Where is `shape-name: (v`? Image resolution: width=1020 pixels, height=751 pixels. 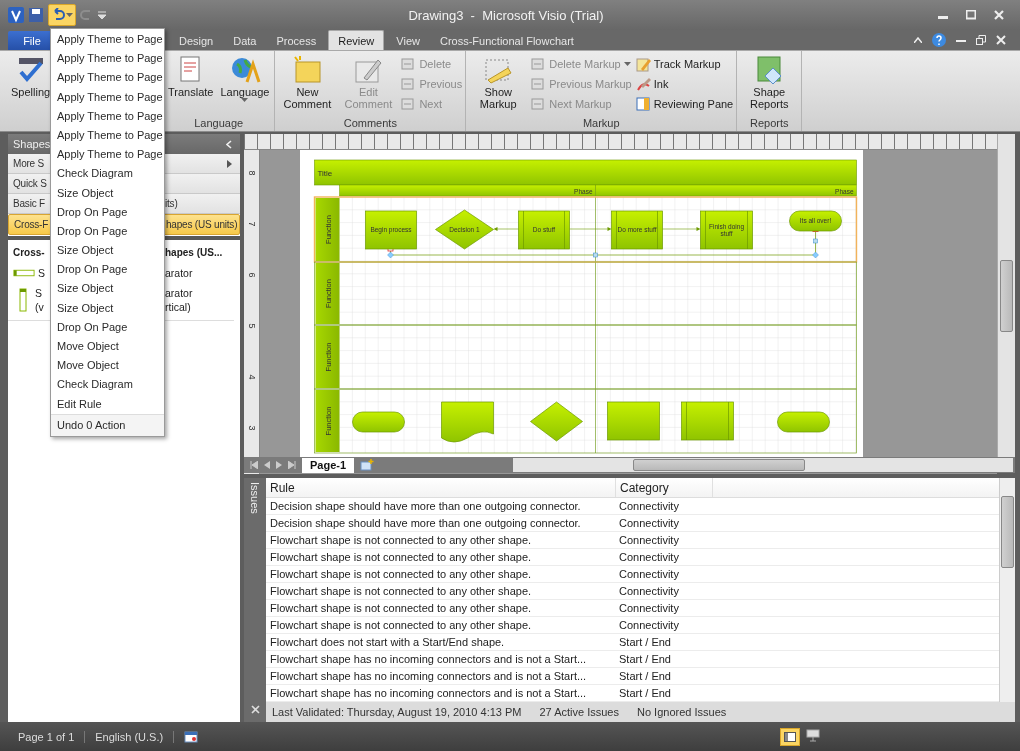
shape-name: (v is located at coordinates (39, 307).